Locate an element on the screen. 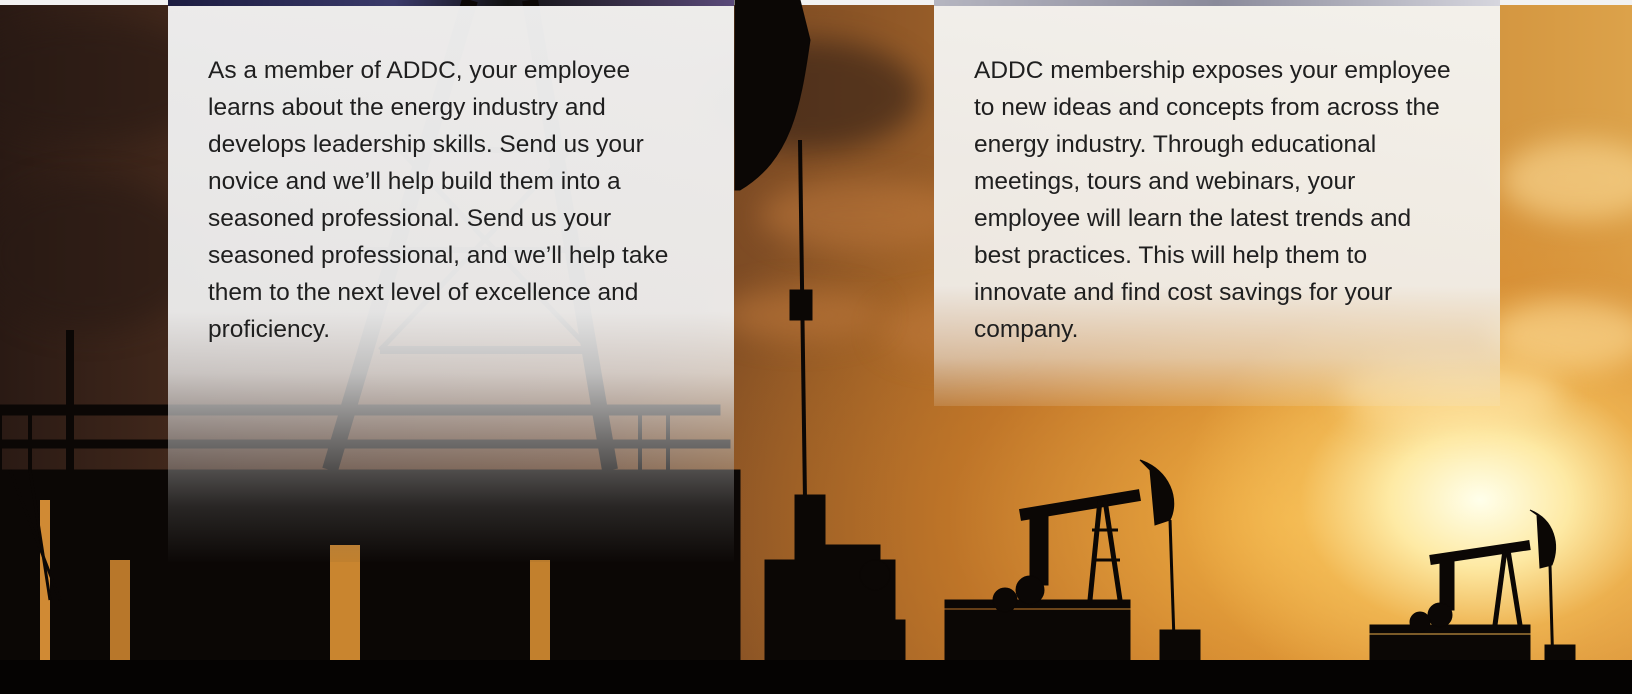  ground is located at coordinates (816, 677).